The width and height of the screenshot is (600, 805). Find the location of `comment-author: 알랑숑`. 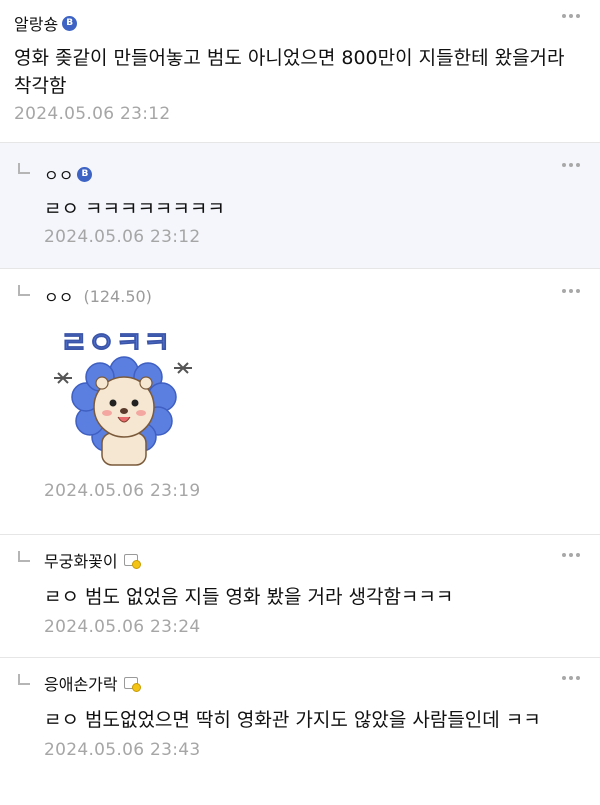

comment-author: 알랑숑 is located at coordinates (36, 23).